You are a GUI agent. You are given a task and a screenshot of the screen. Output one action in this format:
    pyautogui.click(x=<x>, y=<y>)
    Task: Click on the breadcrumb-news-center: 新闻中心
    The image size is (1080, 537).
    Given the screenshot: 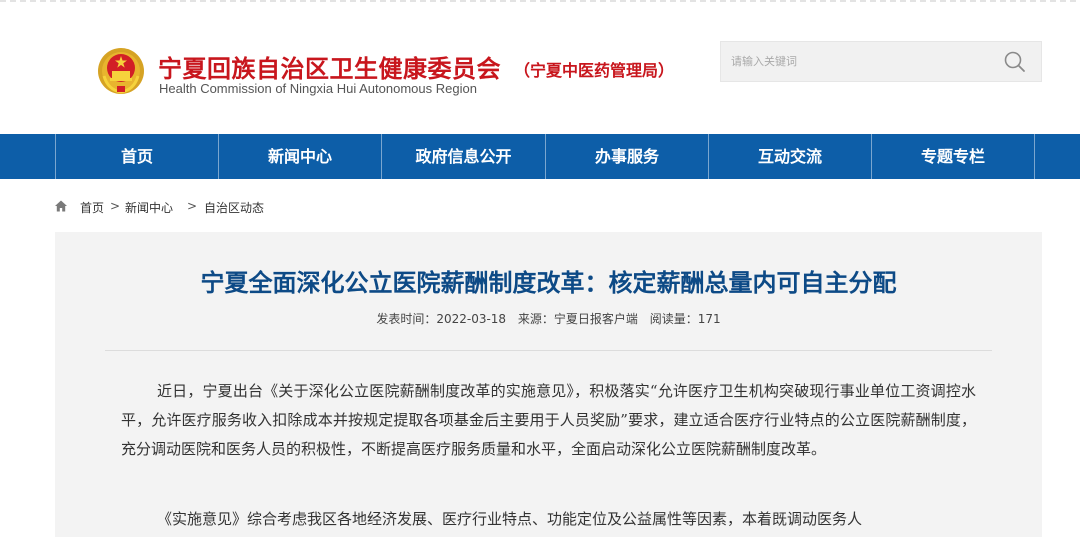 What is the action you would take?
    pyautogui.click(x=149, y=207)
    